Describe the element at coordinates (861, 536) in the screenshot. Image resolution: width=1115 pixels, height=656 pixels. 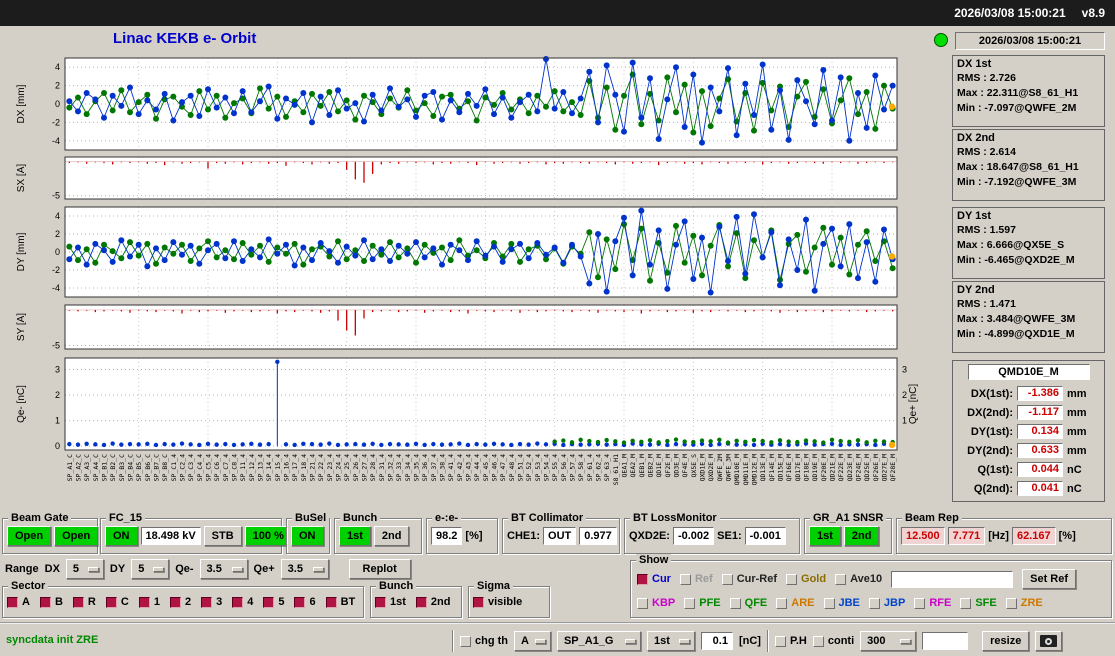
I see `gr-snsr-2nd-button: 2nd` at that location.